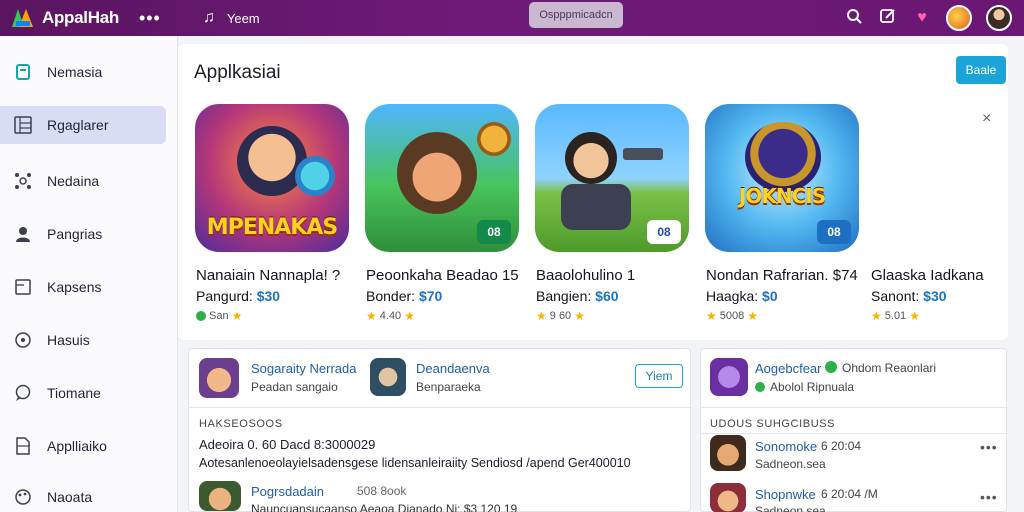  What do you see at coordinates (576, 15) in the screenshot?
I see `search-input: Ospppmicadcn` at bounding box center [576, 15].